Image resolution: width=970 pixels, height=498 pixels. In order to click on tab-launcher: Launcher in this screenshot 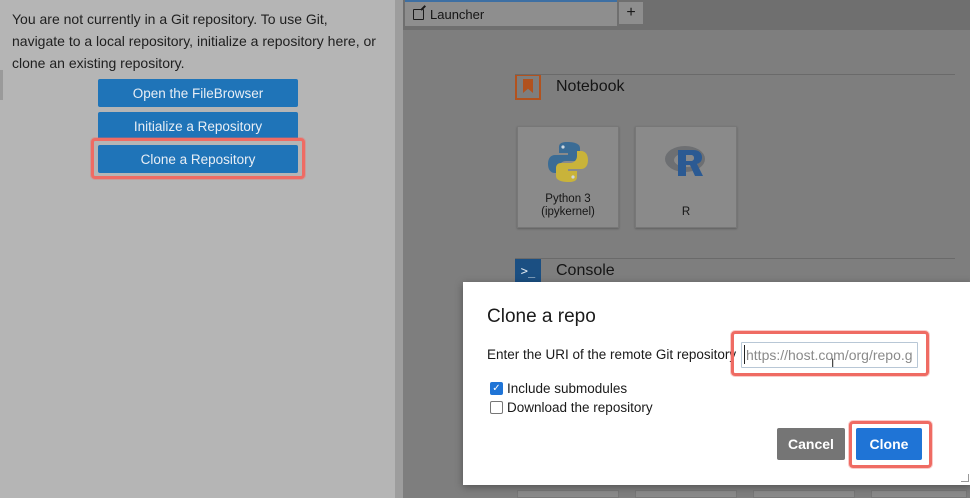, I will do `click(511, 13)`.